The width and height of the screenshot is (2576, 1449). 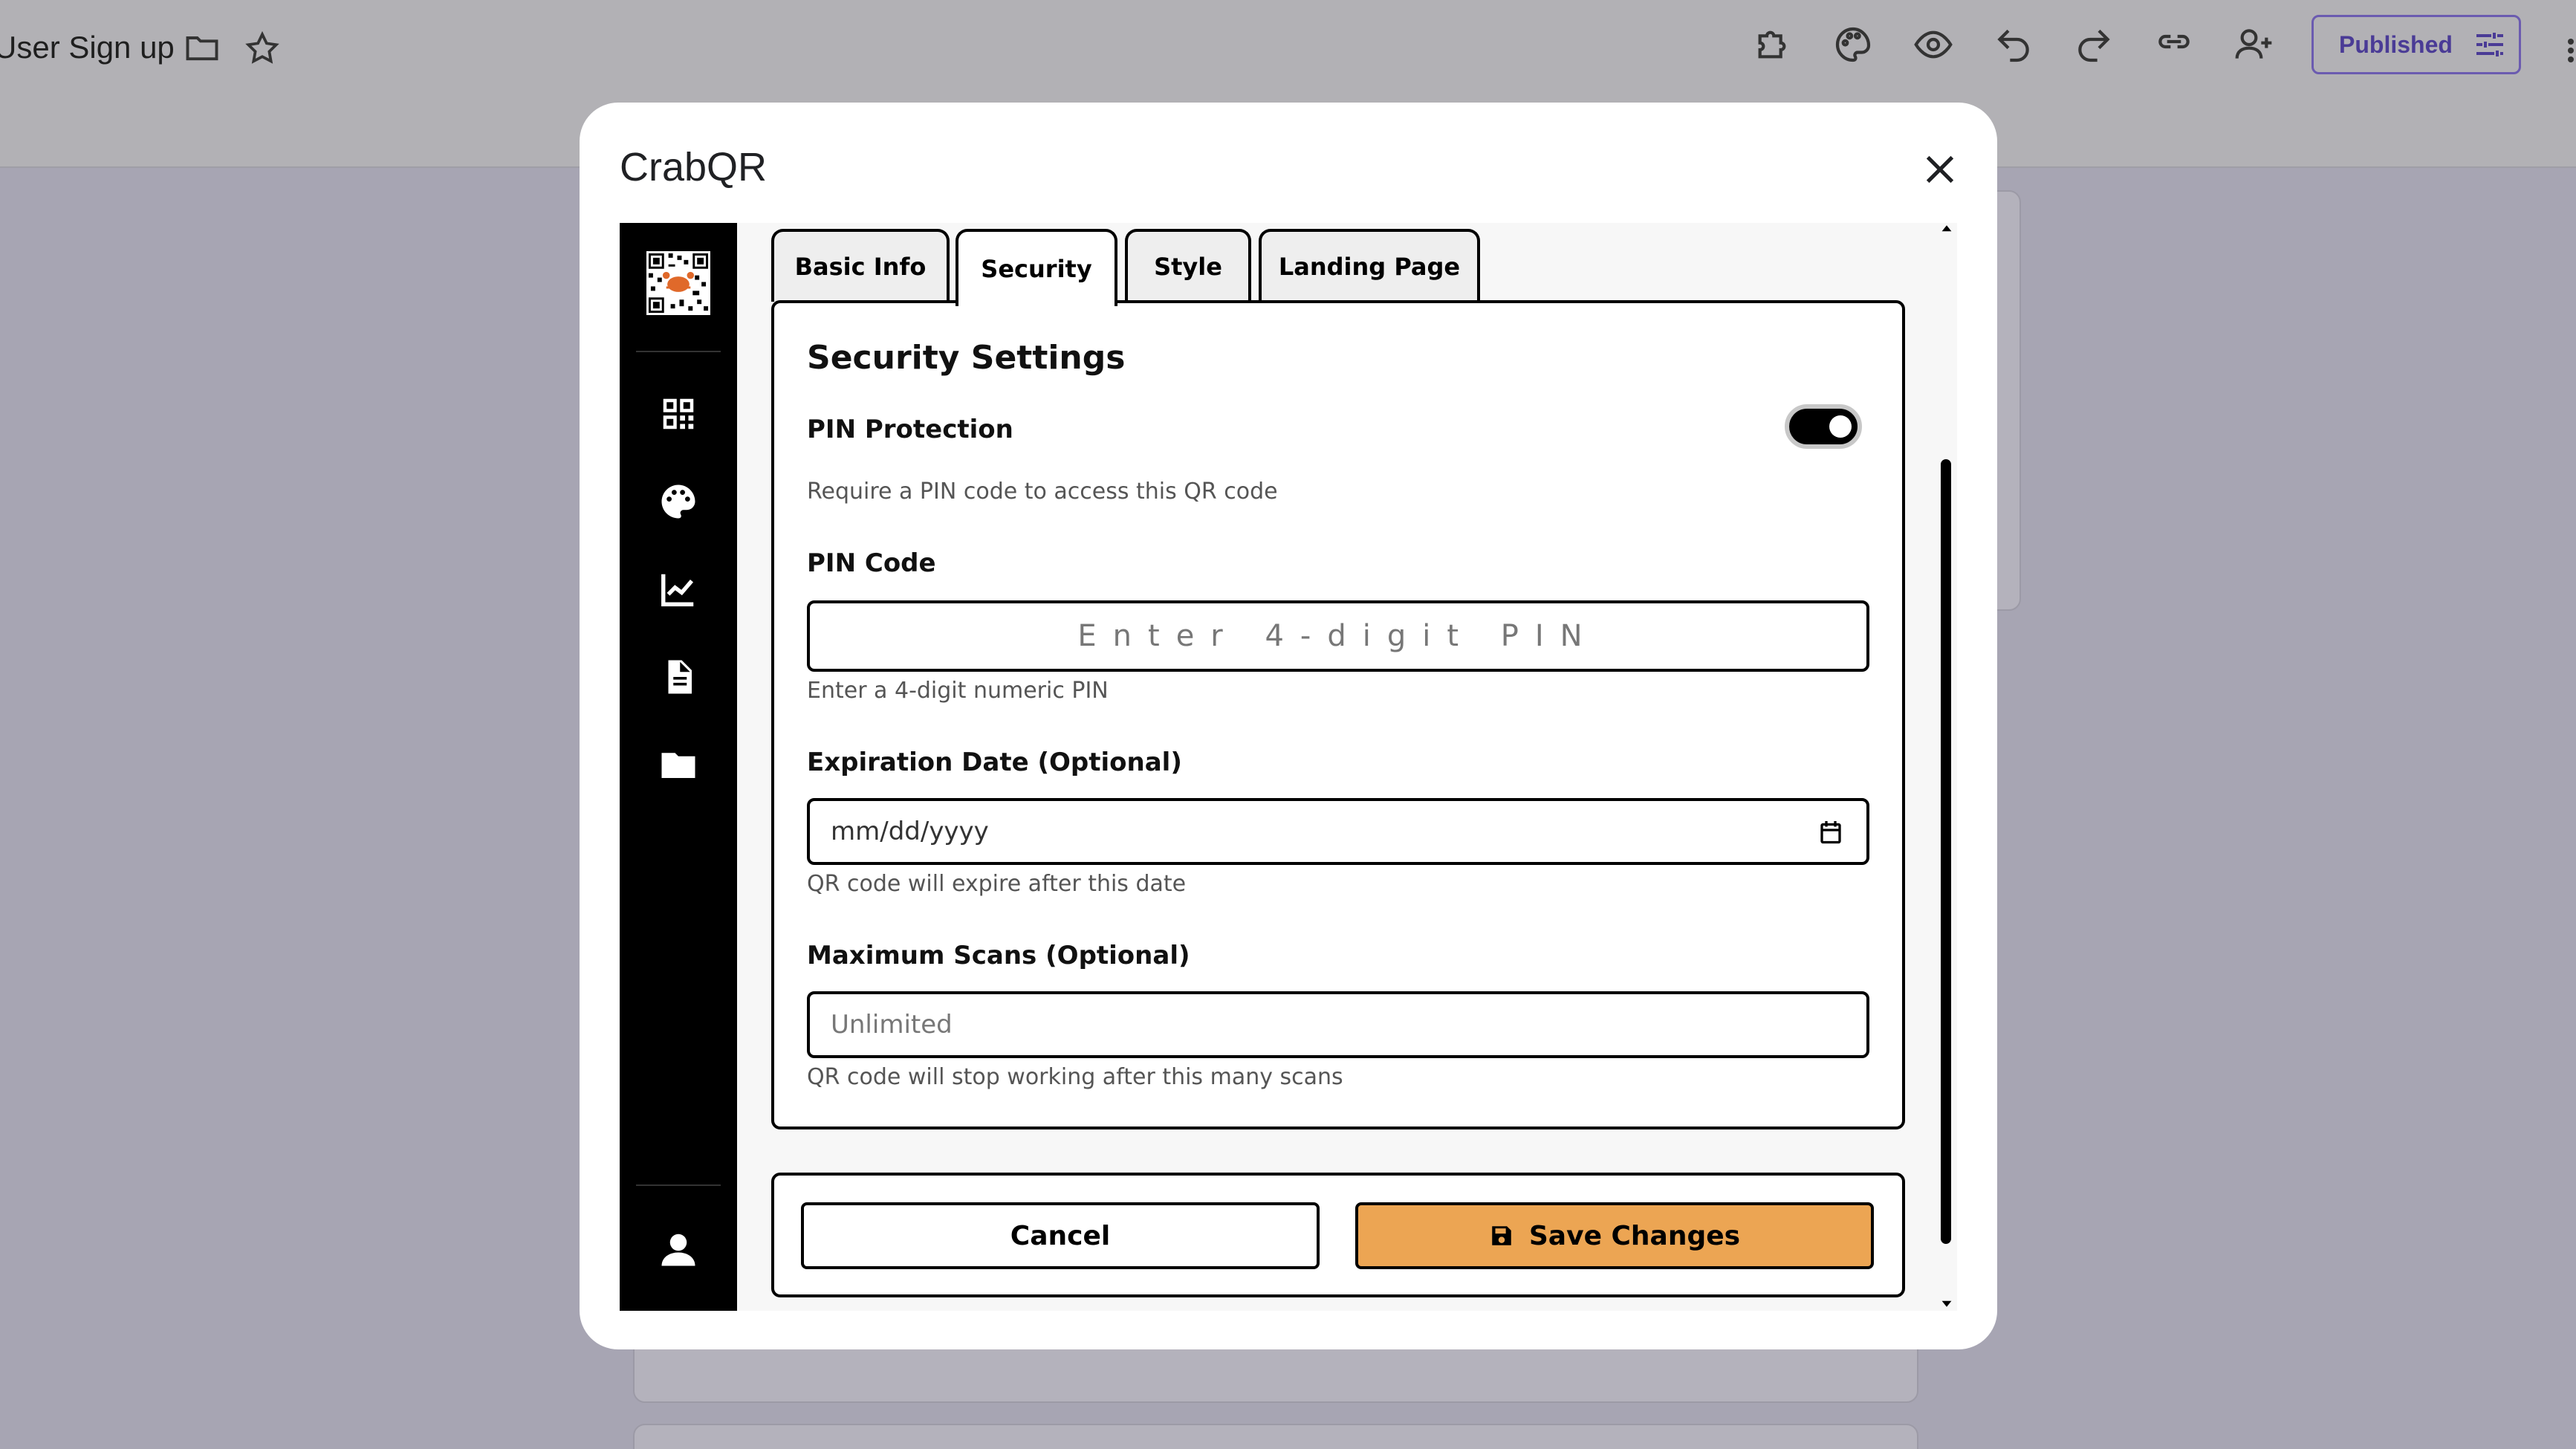 I want to click on modal-title: CrabQR, so click(x=694, y=167).